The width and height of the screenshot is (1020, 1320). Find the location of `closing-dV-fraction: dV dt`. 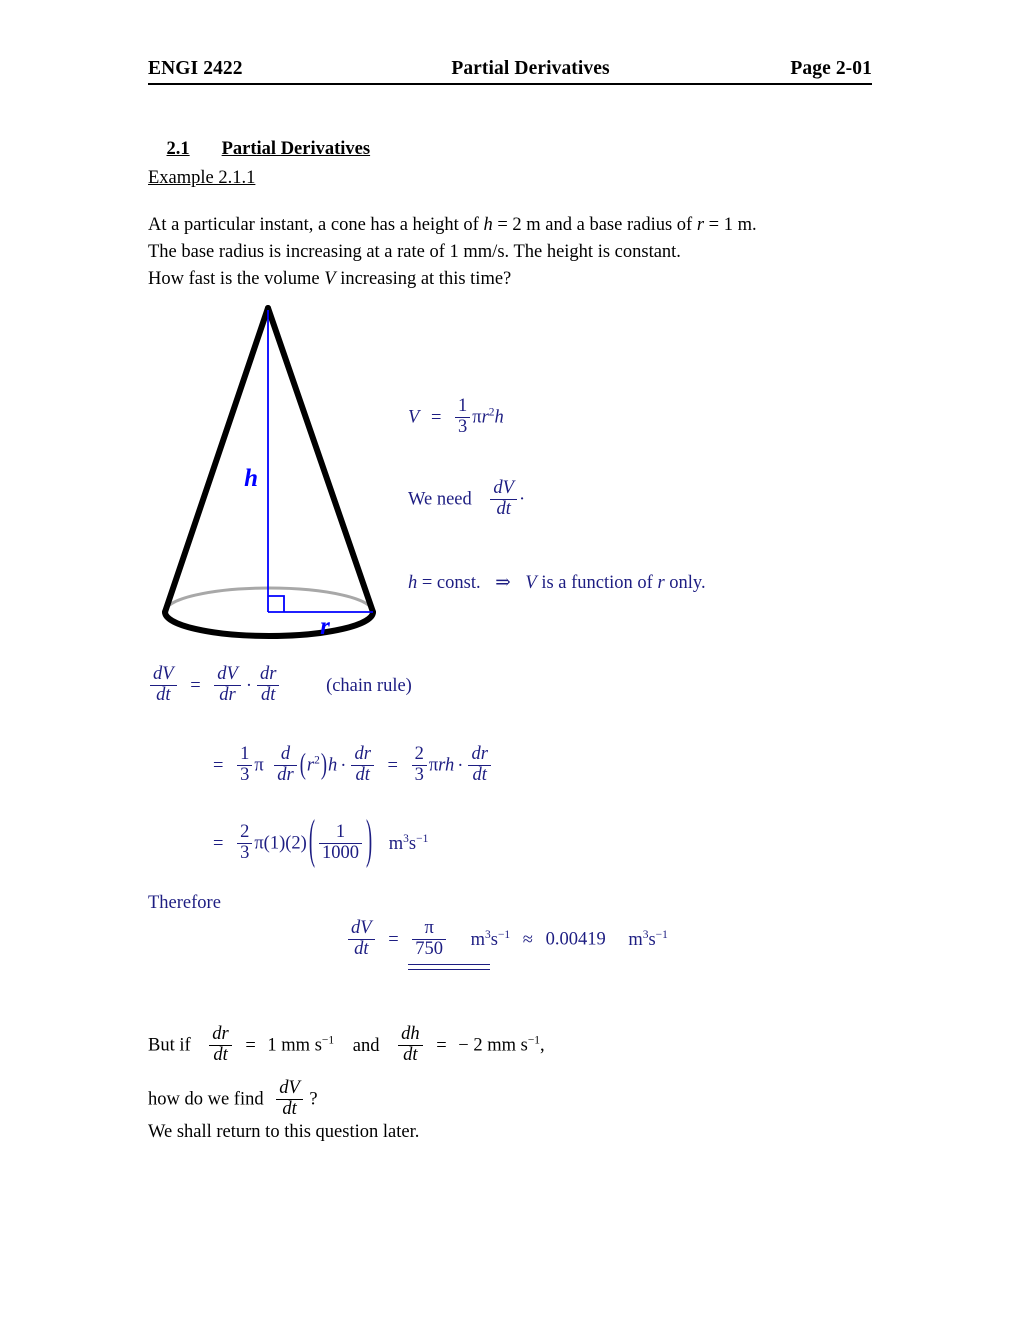

closing-dV-fraction: dV dt is located at coordinates (289, 1099).